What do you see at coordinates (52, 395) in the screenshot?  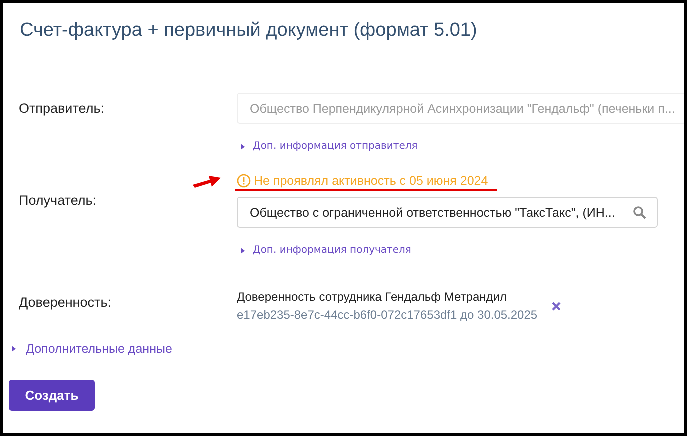 I see `create-button: Создать` at bounding box center [52, 395].